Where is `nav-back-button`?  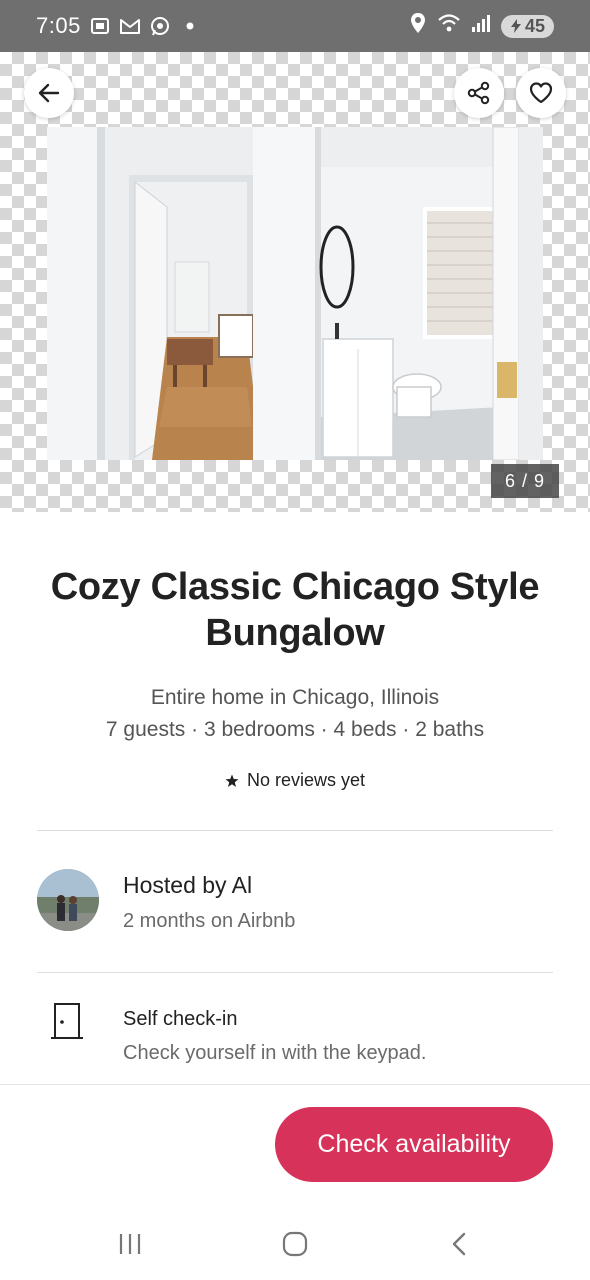 nav-back-button is located at coordinates (460, 1244).